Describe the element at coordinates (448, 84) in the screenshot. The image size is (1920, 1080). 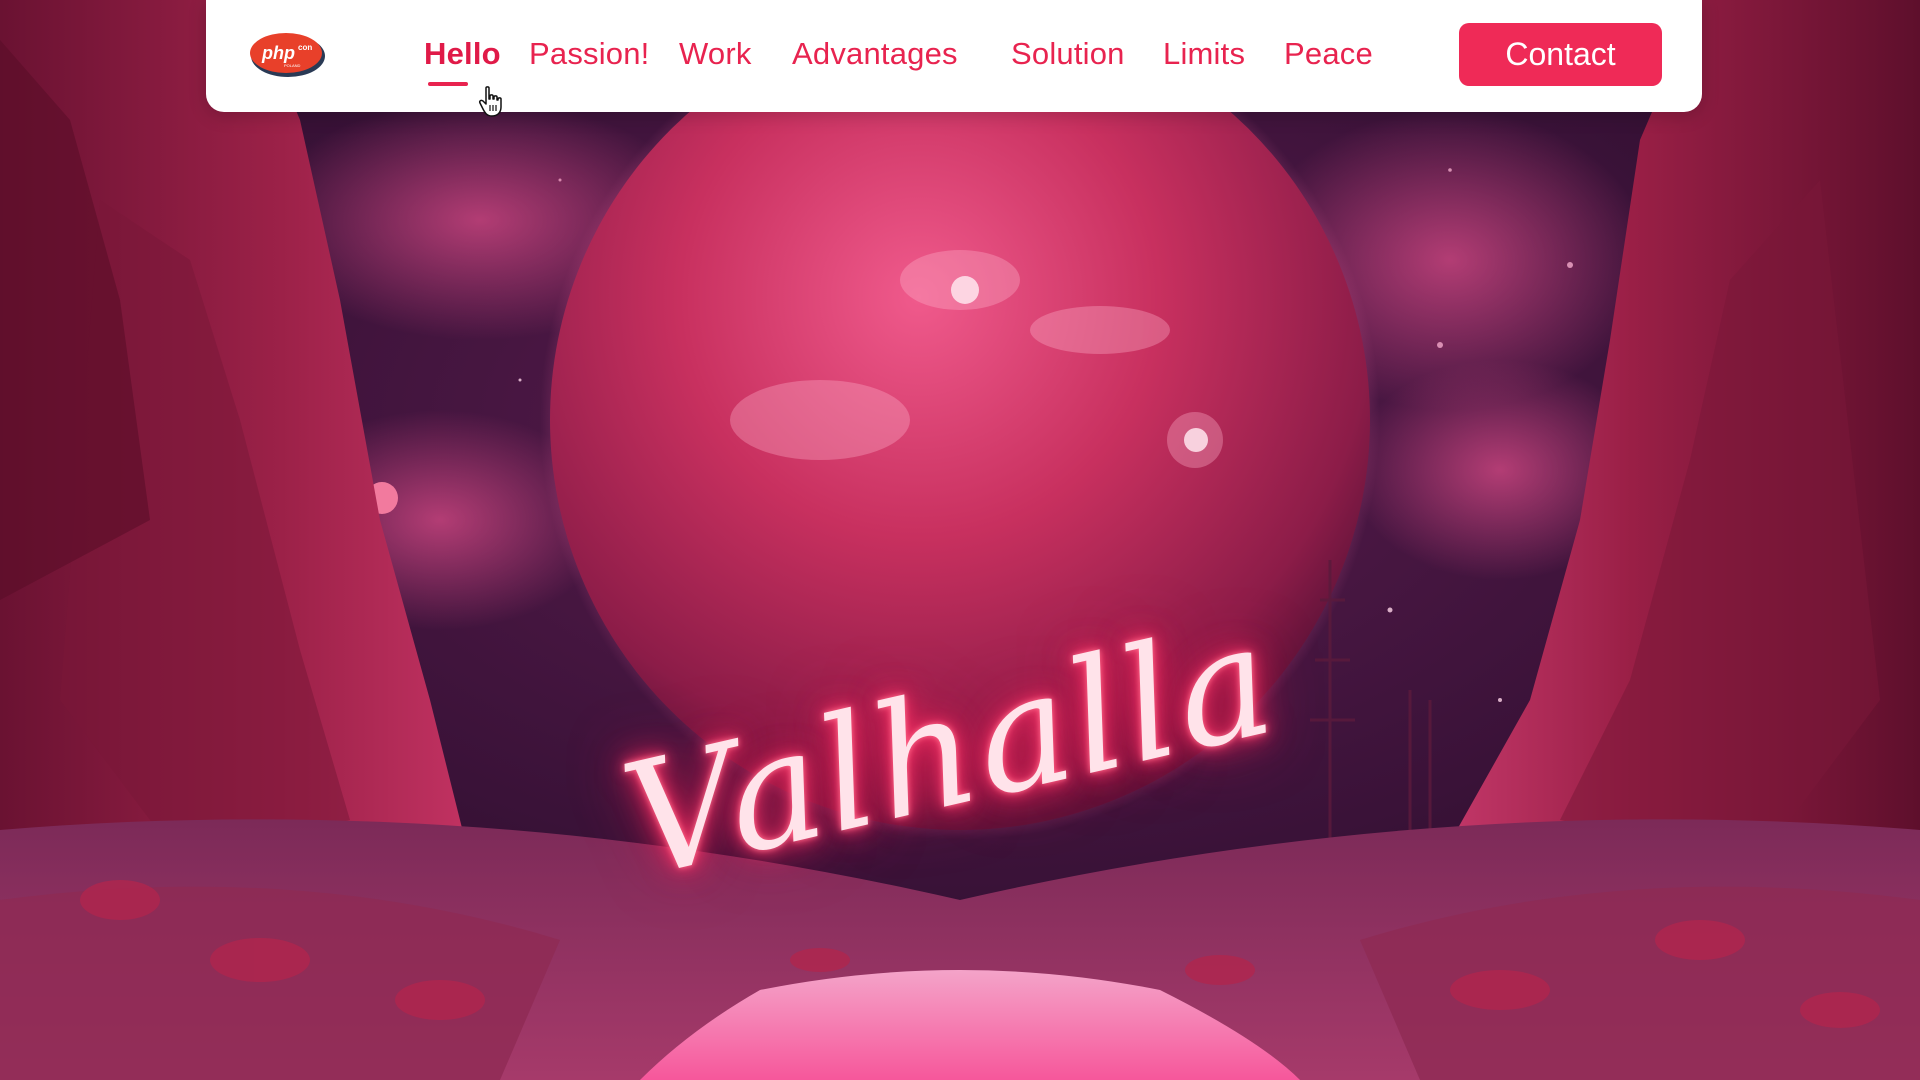
I see `active-indicator` at that location.